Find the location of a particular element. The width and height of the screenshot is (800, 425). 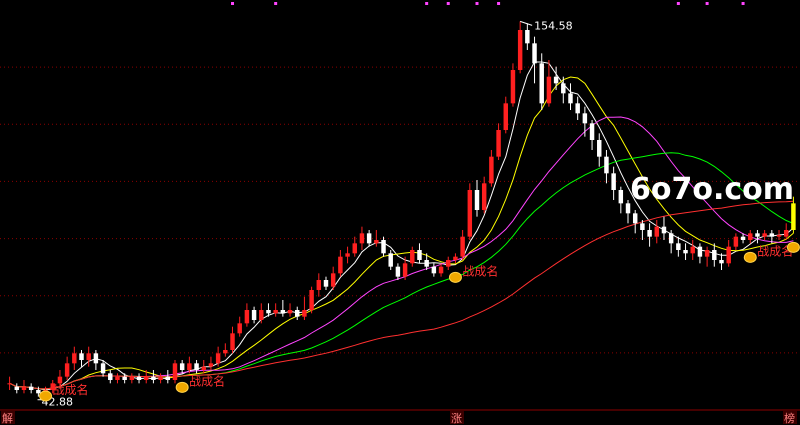

watermark-text: 6o7o.com is located at coordinates (712, 189).